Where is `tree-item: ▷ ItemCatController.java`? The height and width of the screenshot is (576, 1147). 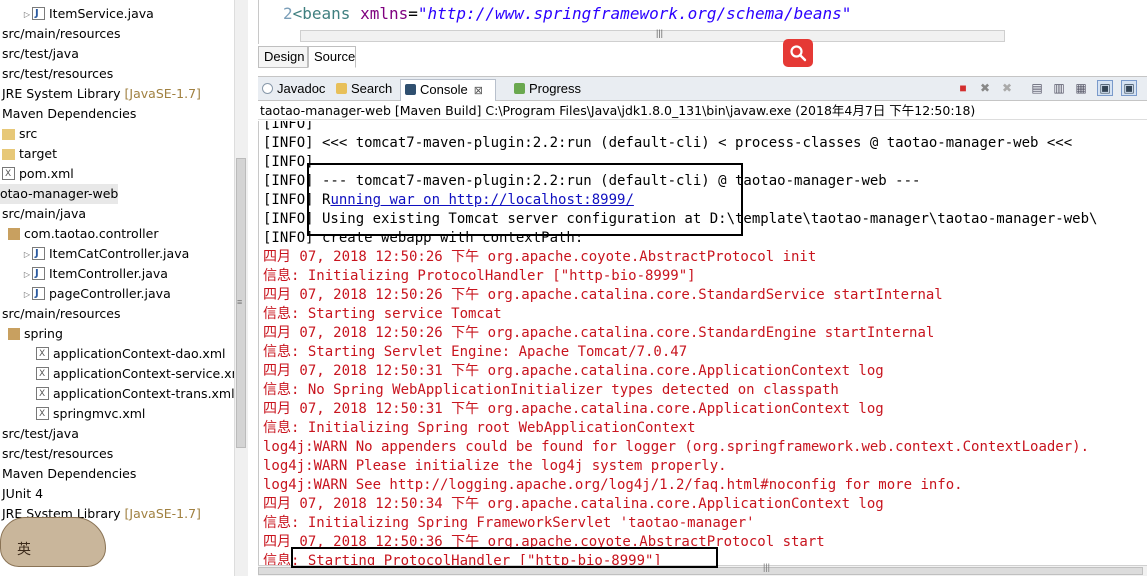 tree-item: ▷ ItemCatController.java is located at coordinates (94, 254).